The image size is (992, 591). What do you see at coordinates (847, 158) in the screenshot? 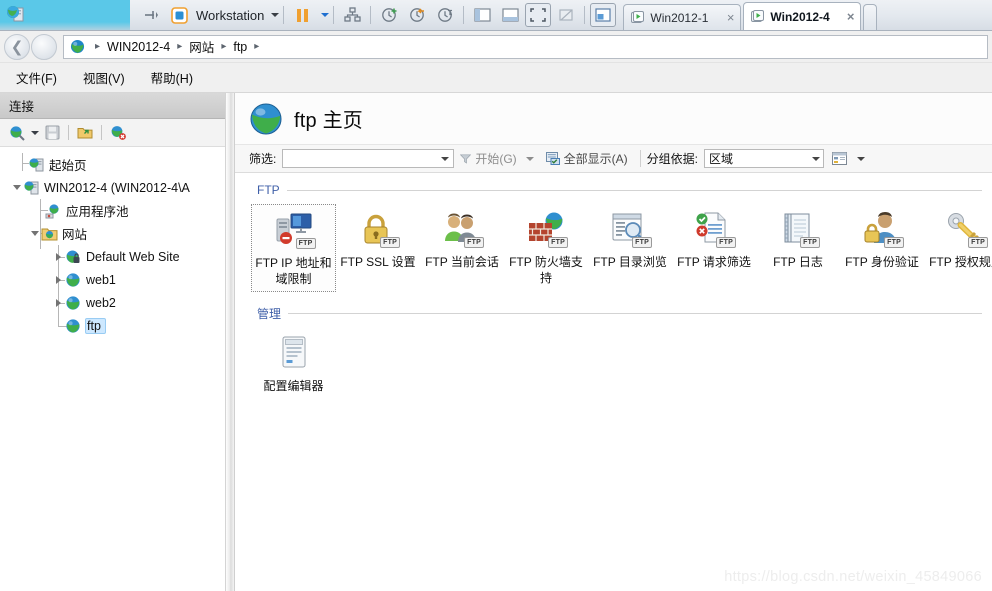
I see `view-mode-button` at bounding box center [847, 158].